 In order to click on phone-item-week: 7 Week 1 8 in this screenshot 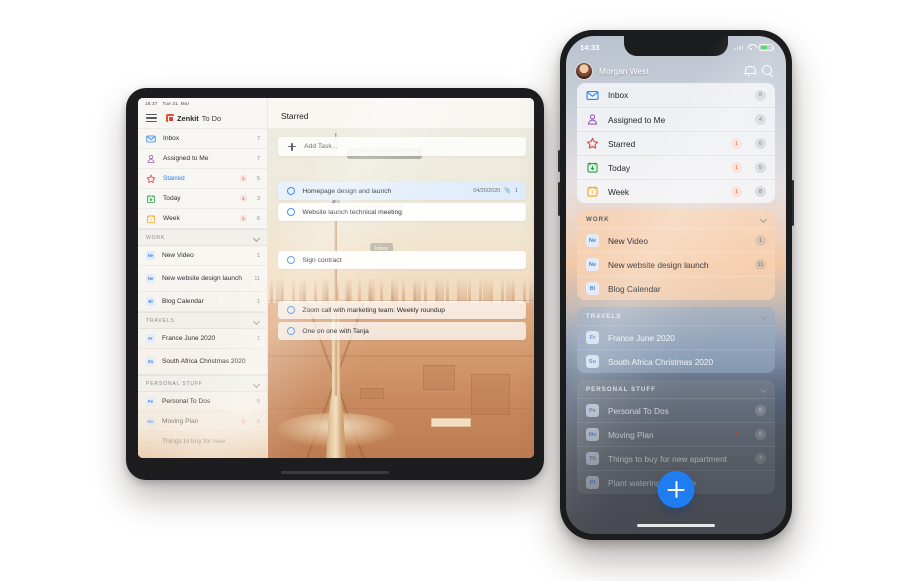, I will do `click(676, 191)`.